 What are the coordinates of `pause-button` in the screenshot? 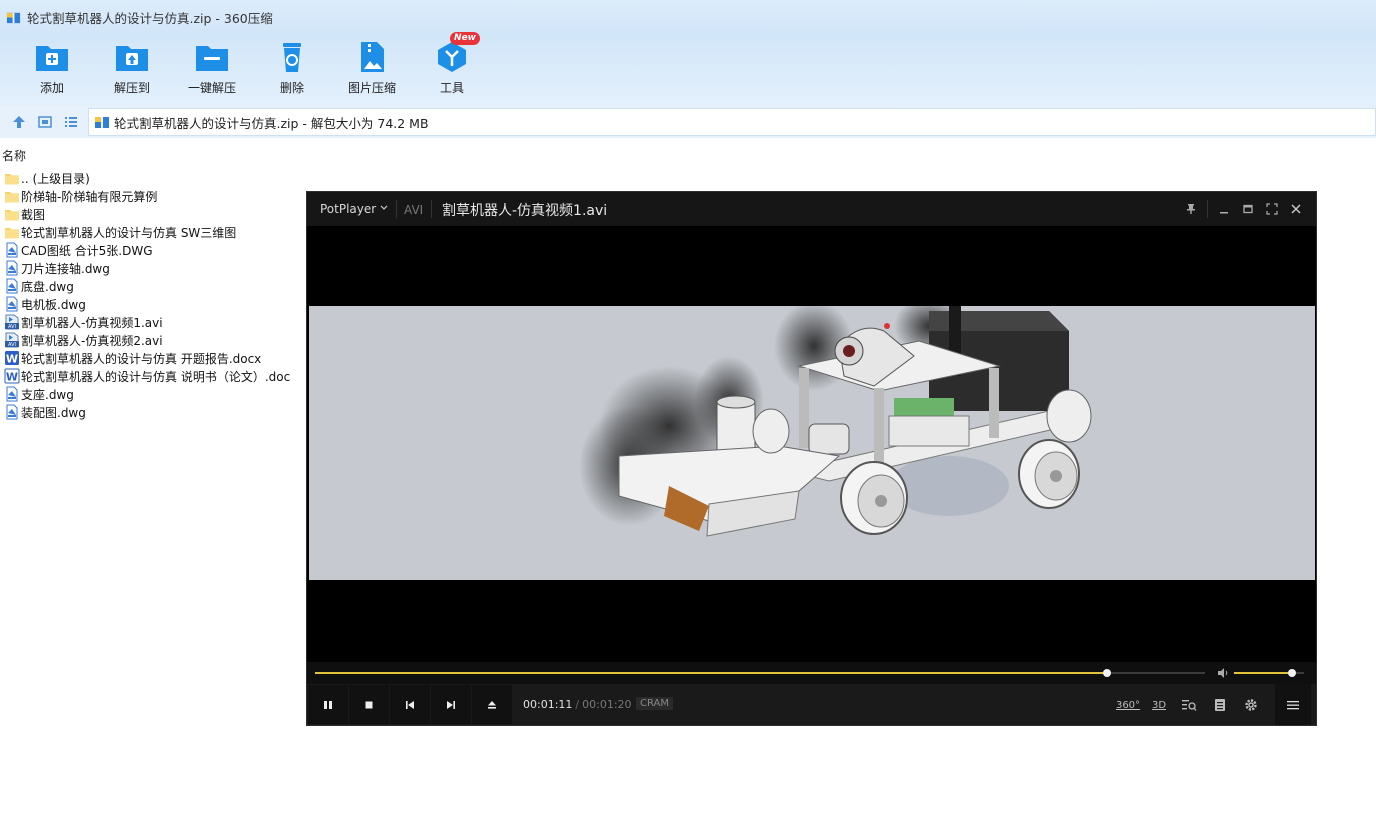 It's located at (328, 704).